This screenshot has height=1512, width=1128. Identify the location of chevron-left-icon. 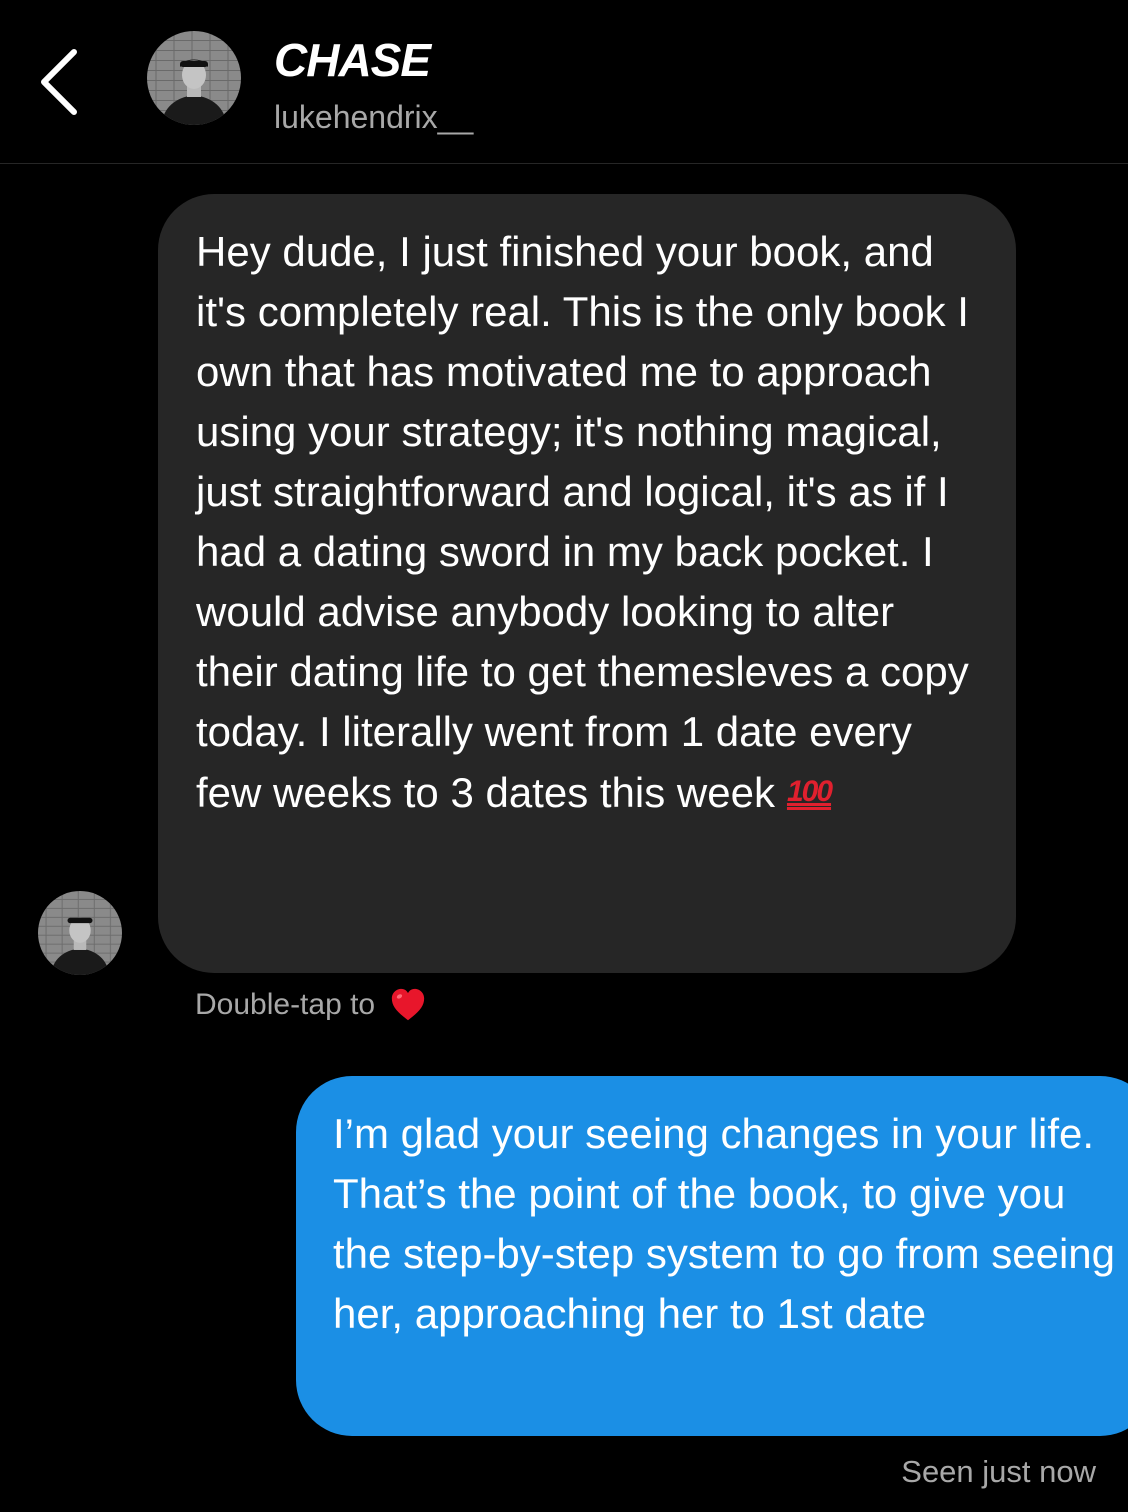
(59, 82).